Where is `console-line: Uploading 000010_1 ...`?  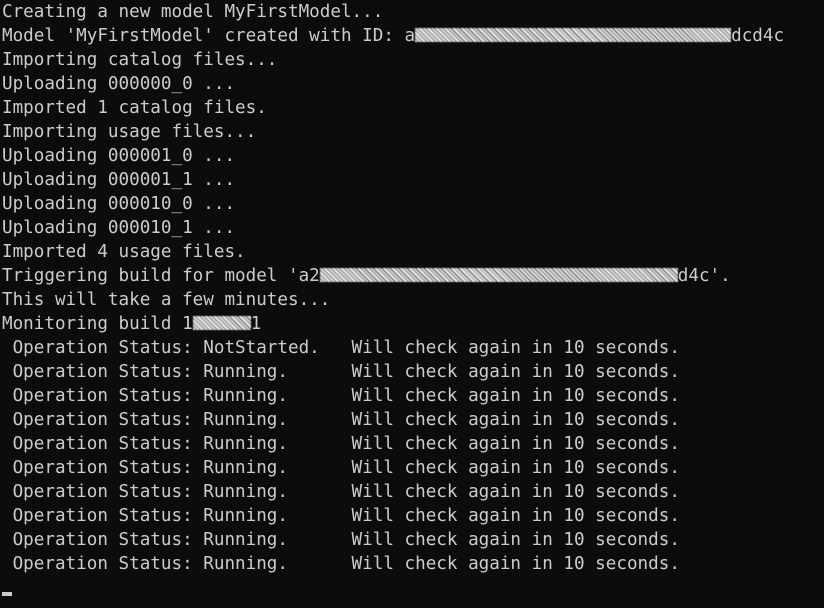
console-line: Uploading 000010_1 ... is located at coordinates (119, 228).